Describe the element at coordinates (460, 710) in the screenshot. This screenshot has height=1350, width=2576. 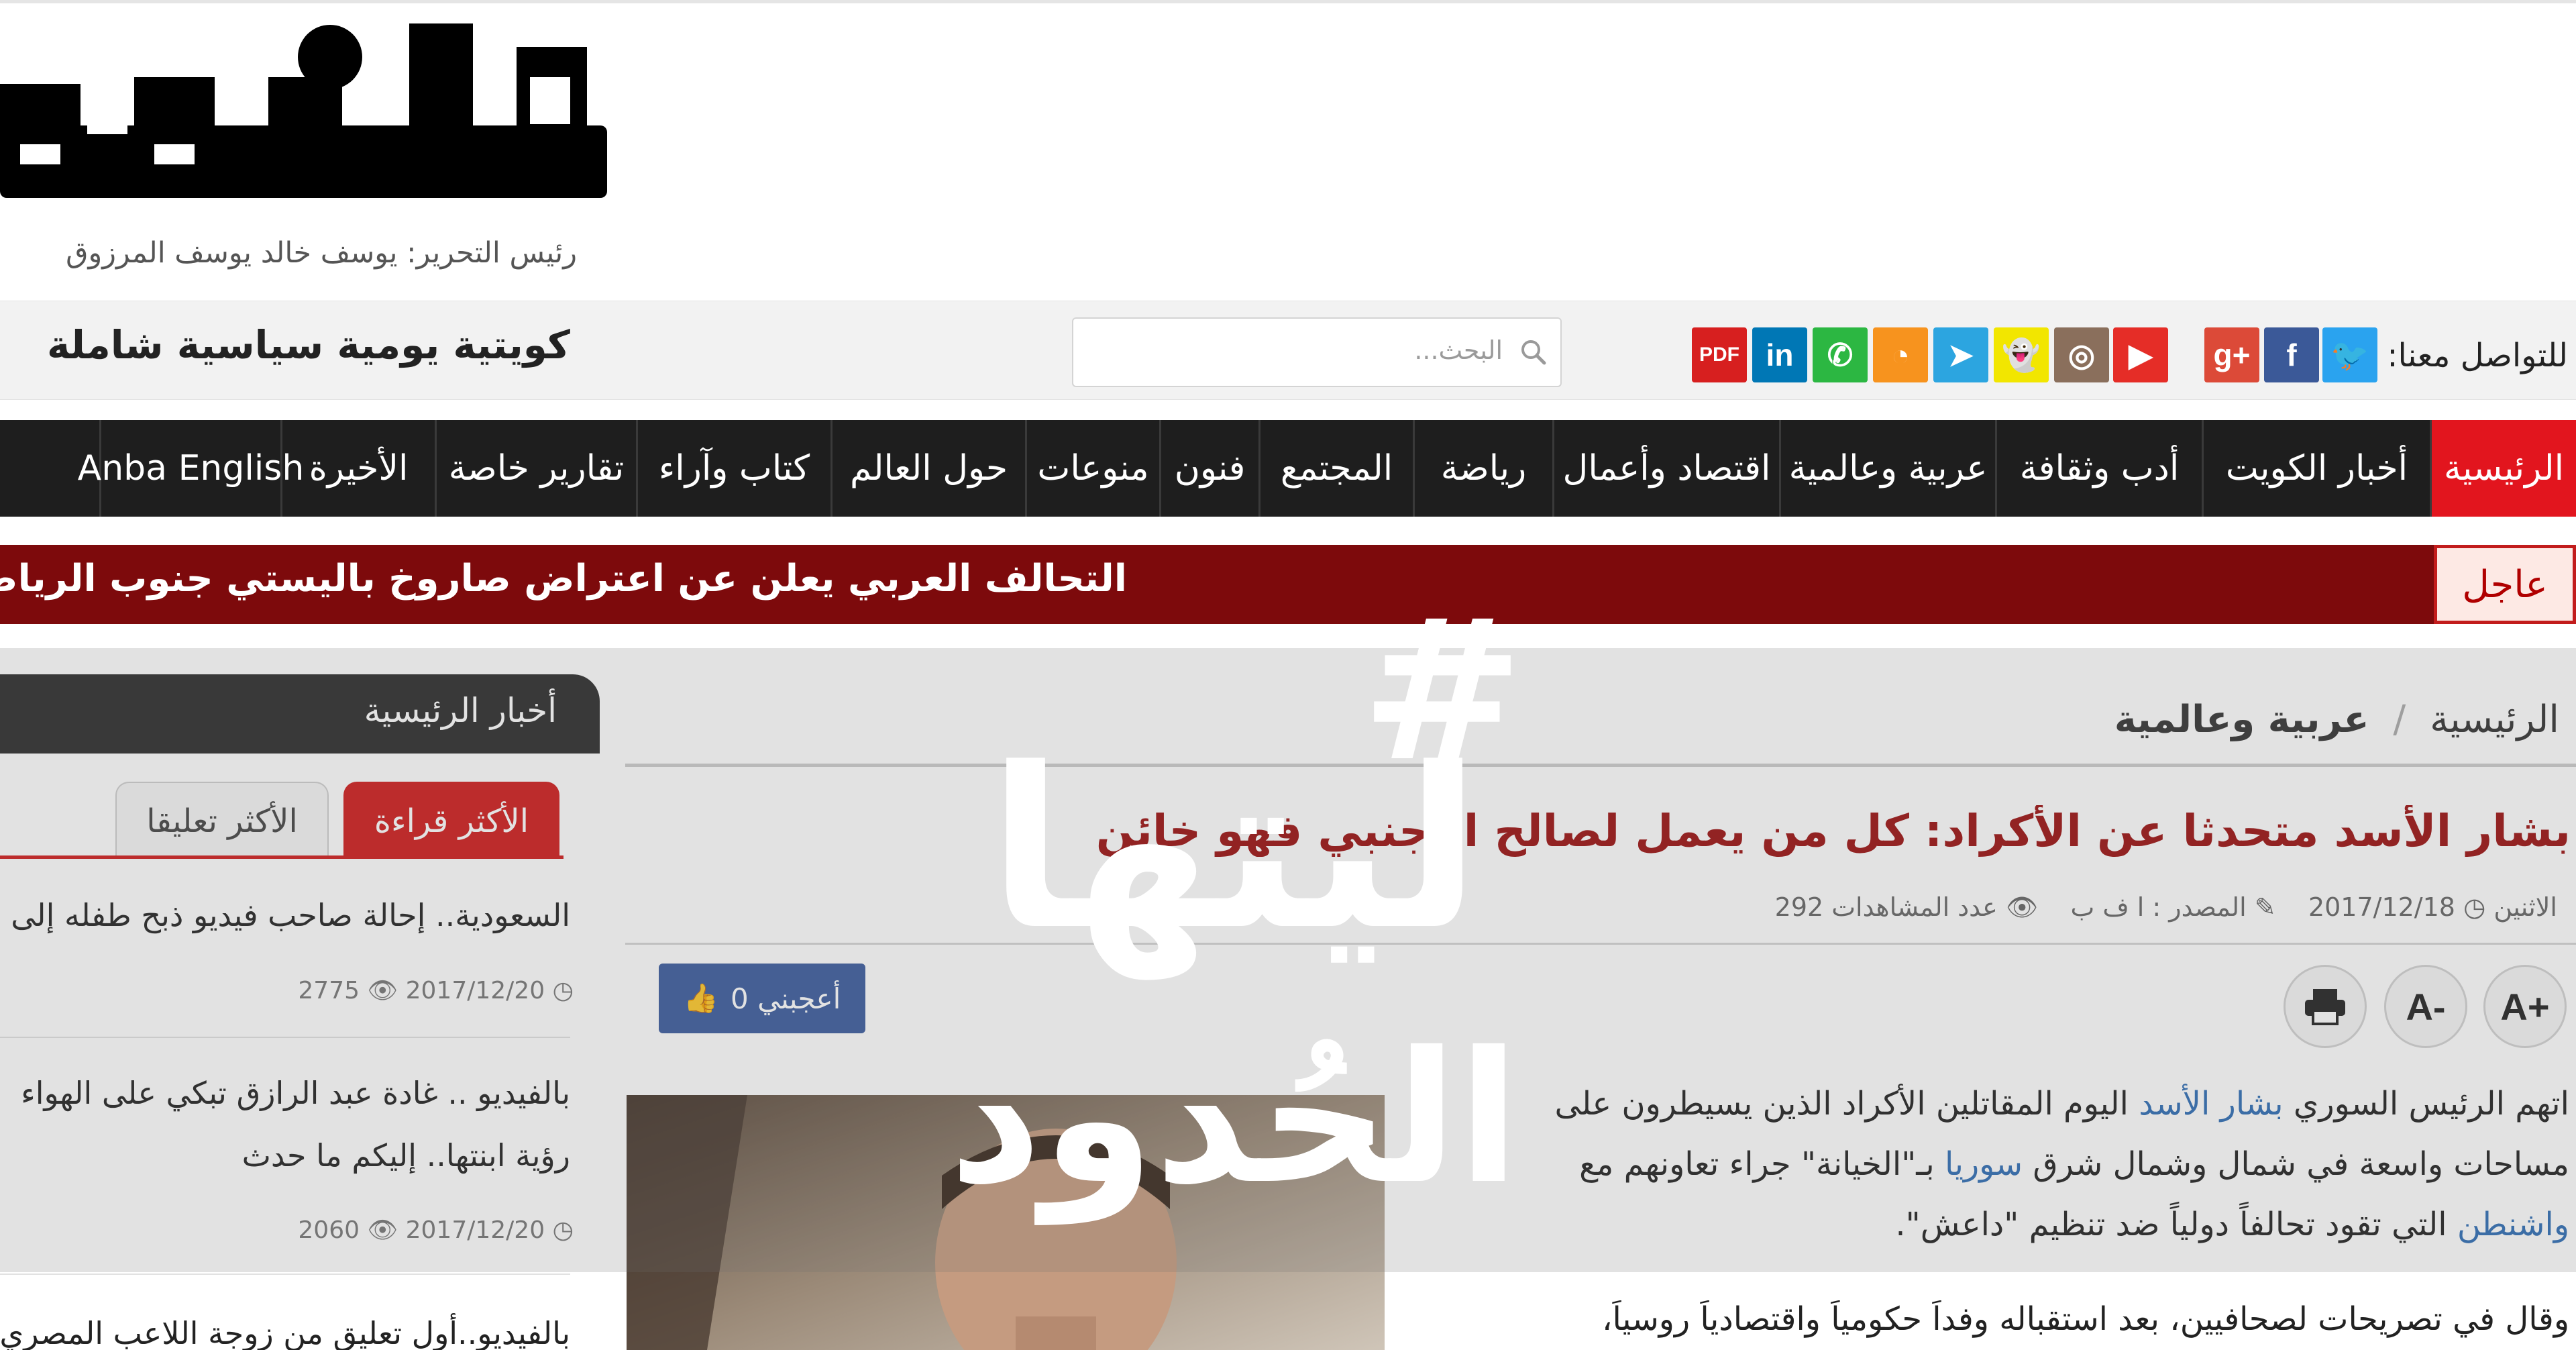
I see `sidebar-heading: أخبار الرئيسية` at that location.